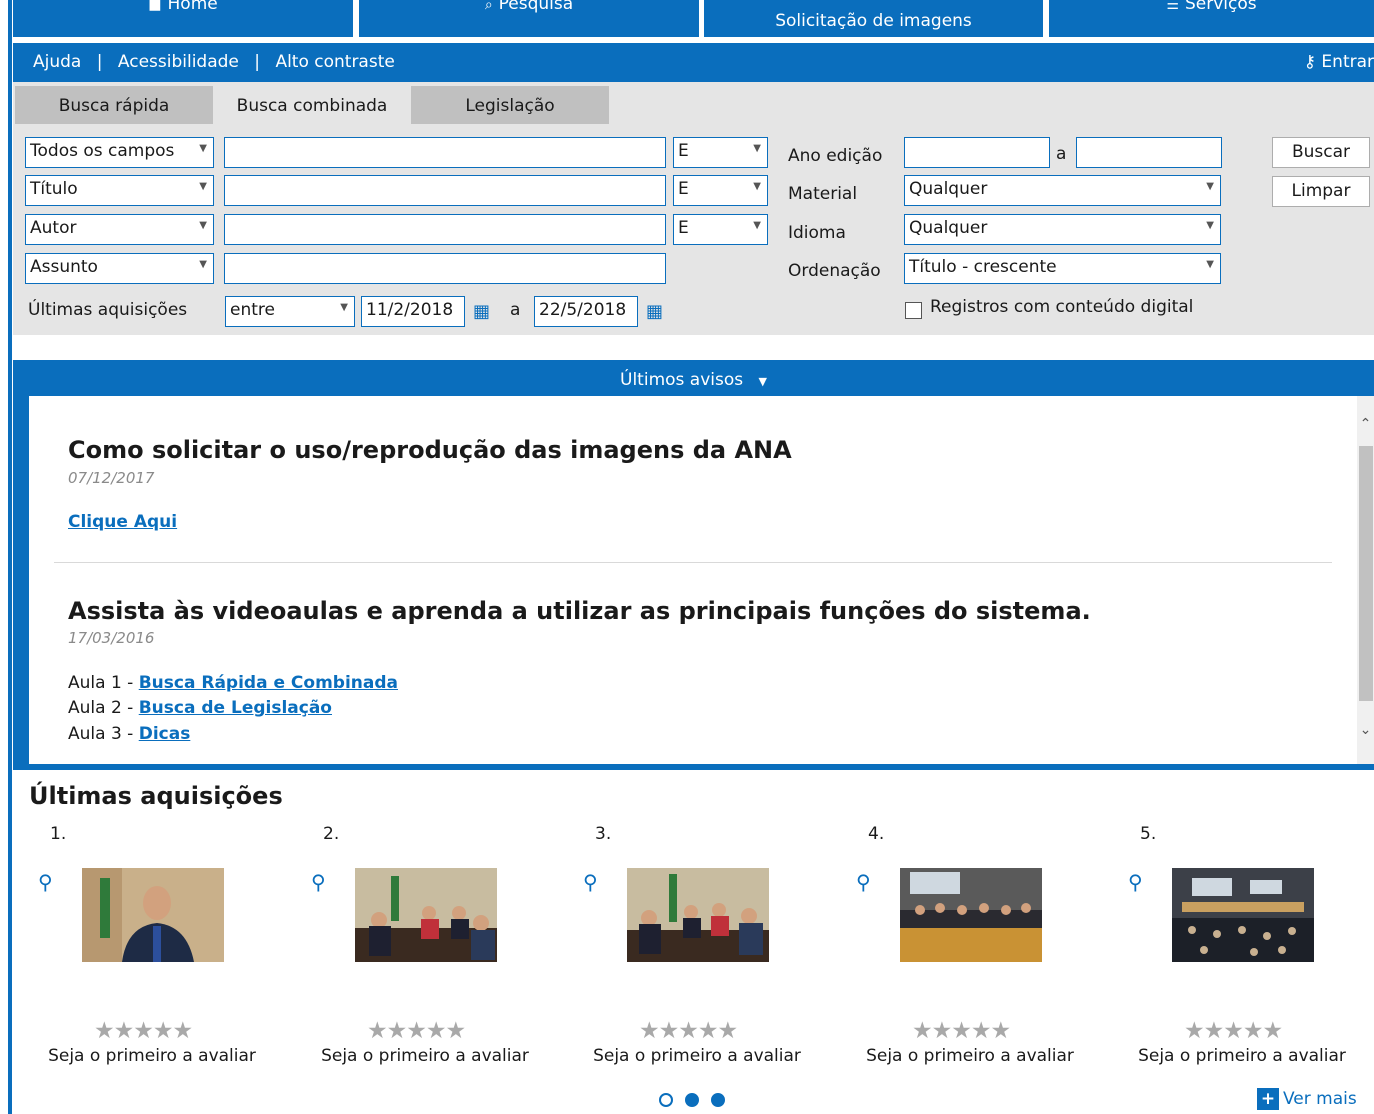 This screenshot has width=1374, height=1114. What do you see at coordinates (1321, 191) in the screenshot?
I see `limpar-button: Limpar` at bounding box center [1321, 191].